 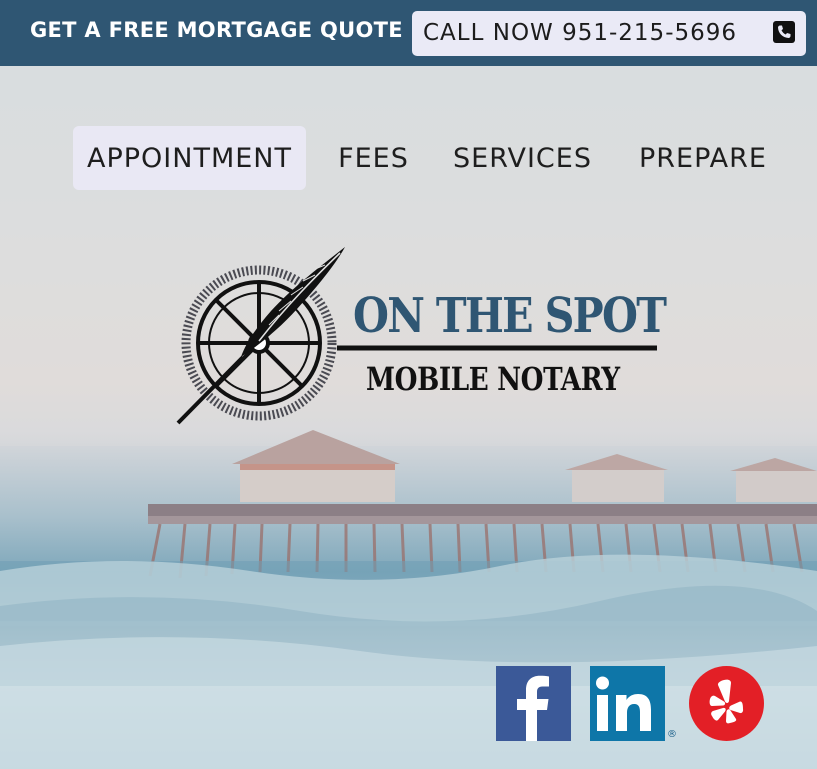 What do you see at coordinates (672, 734) in the screenshot?
I see `linkedin-registered-mark: ®` at bounding box center [672, 734].